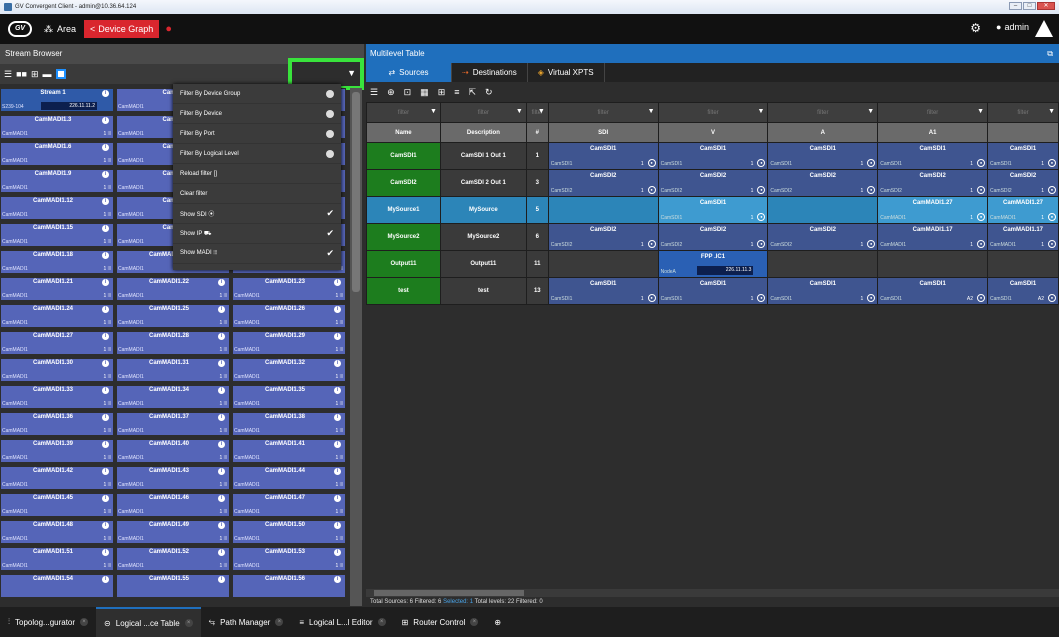  Describe the element at coordinates (57, 208) in the screenshot. I see `stream-card: CamMADI1.12 i CamMADI1 1 ⦙⦙⦙` at that location.